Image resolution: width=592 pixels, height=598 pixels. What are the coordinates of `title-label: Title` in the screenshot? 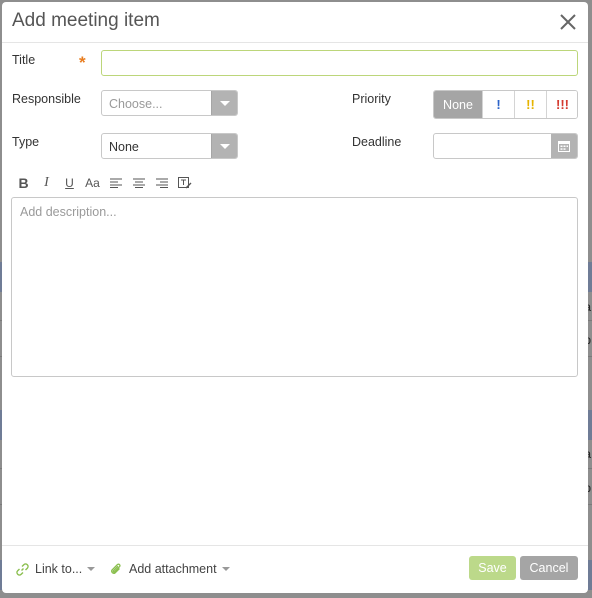 It's located at (24, 60).